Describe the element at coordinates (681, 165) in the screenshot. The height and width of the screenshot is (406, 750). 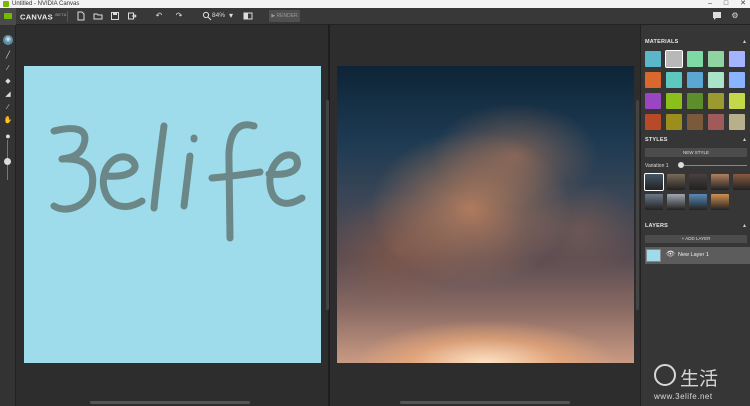
I see `variation-slider-knob` at that location.